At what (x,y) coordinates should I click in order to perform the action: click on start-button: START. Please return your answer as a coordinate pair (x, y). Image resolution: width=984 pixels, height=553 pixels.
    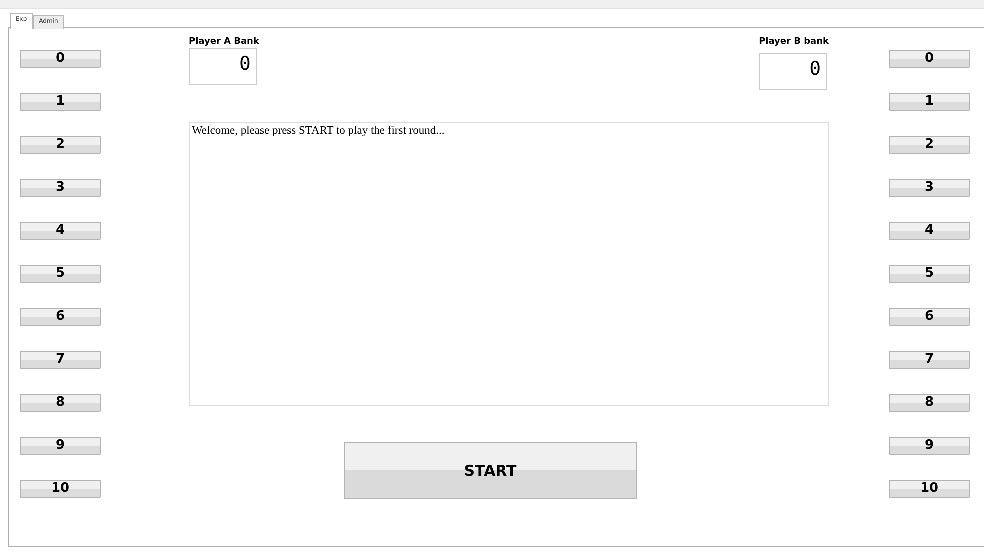
    Looking at the image, I should click on (490, 470).